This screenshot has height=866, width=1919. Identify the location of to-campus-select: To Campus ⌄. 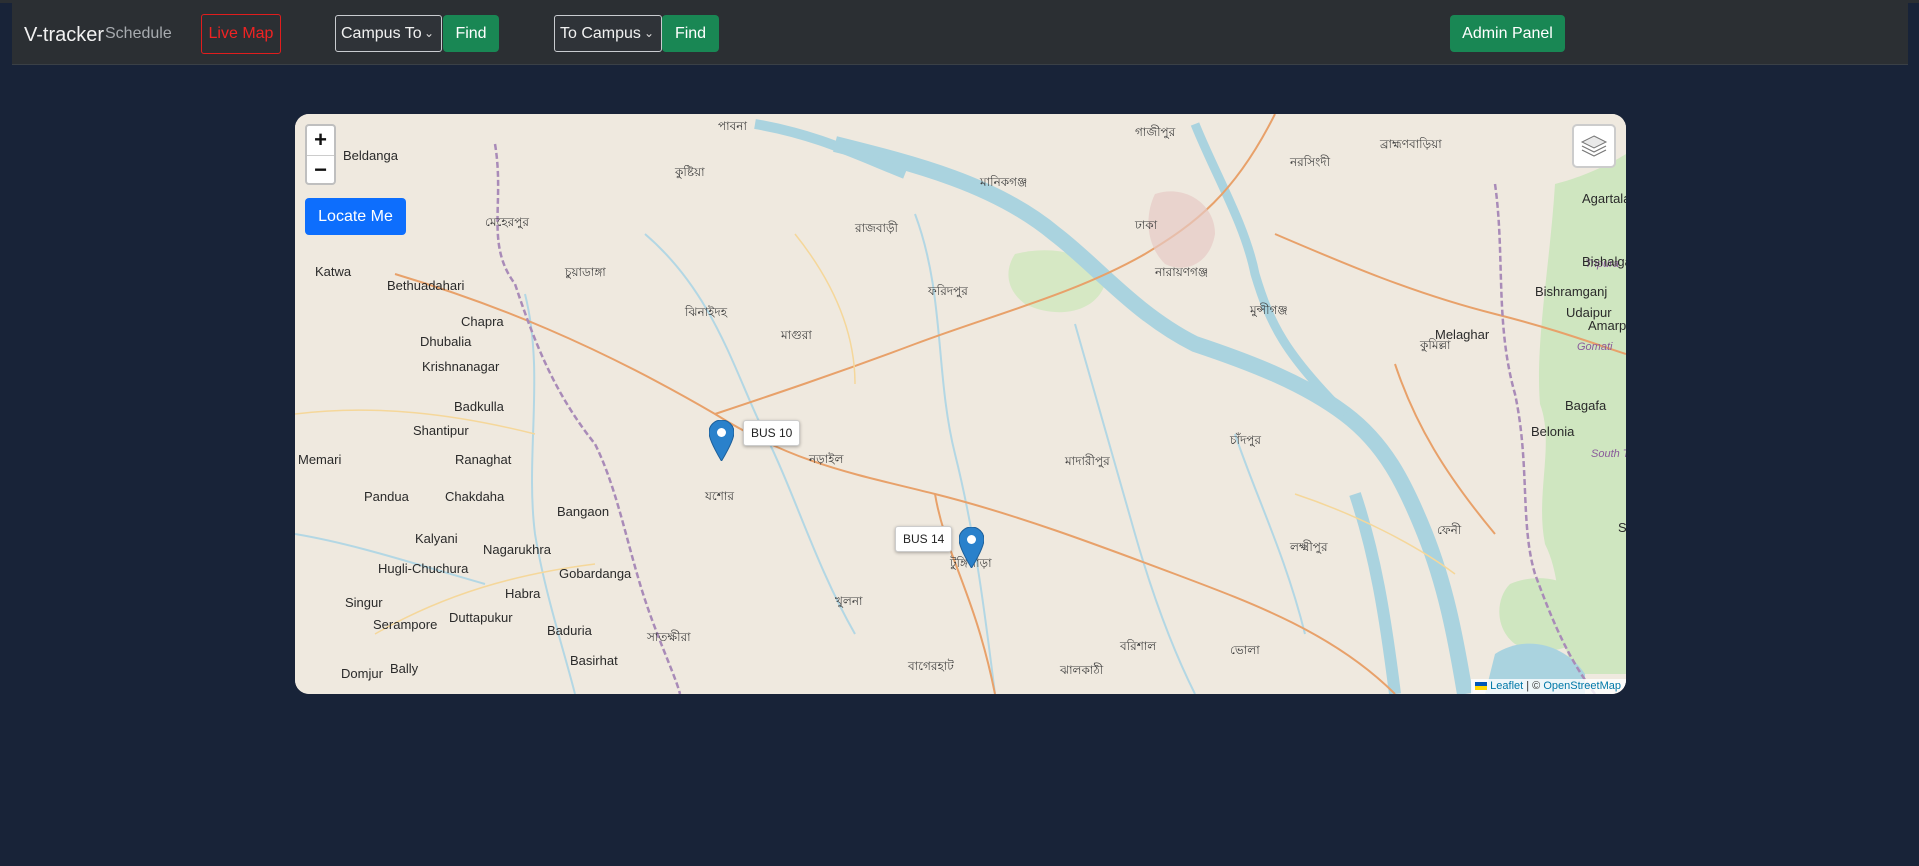
(608, 33).